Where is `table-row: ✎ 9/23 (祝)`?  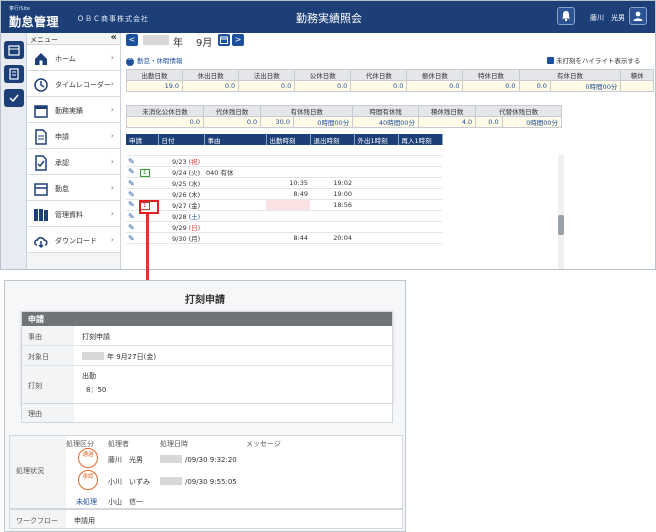
table-row: ✎ 9/23 (祝) is located at coordinates (284, 161).